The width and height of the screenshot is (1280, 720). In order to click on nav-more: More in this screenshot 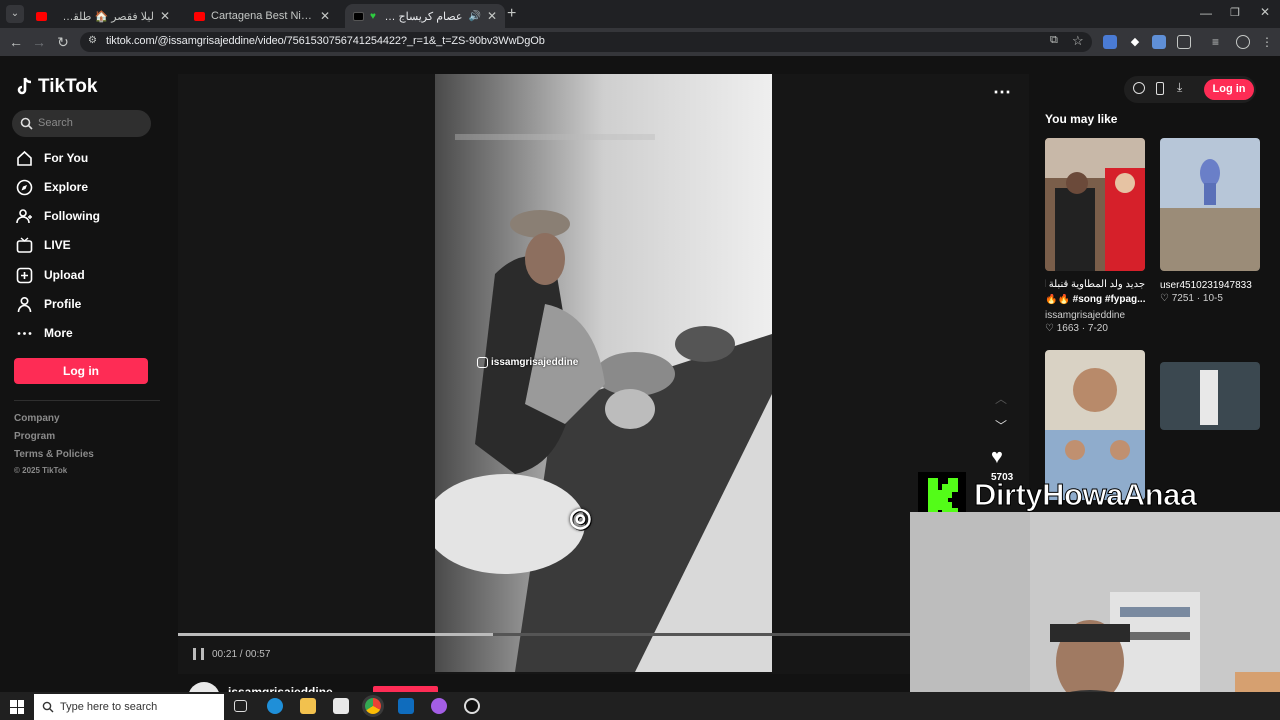, I will do `click(44, 333)`.